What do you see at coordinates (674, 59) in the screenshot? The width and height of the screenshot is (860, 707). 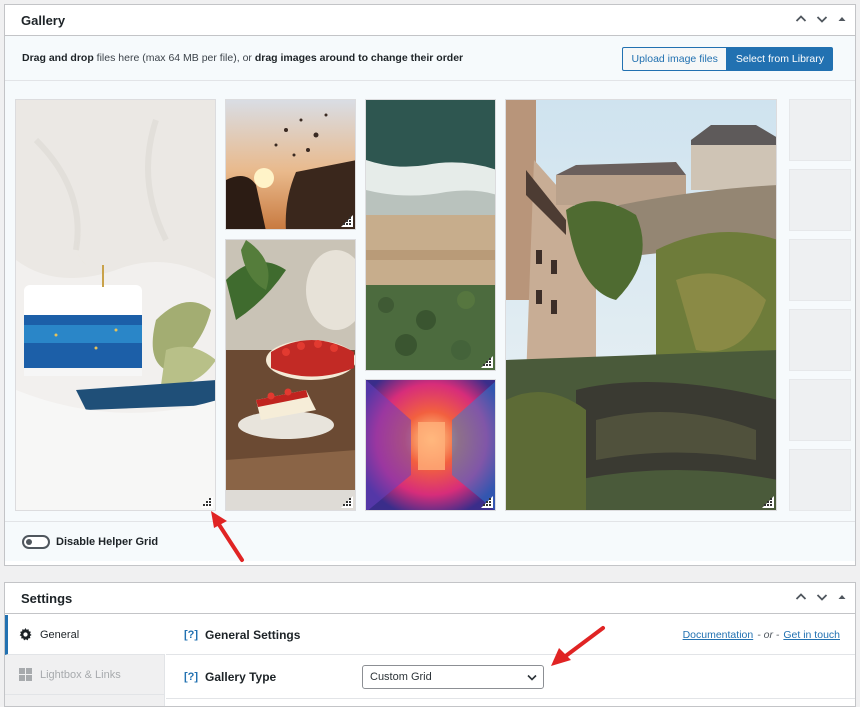 I see `upload-image-files-button: Upload image files` at bounding box center [674, 59].